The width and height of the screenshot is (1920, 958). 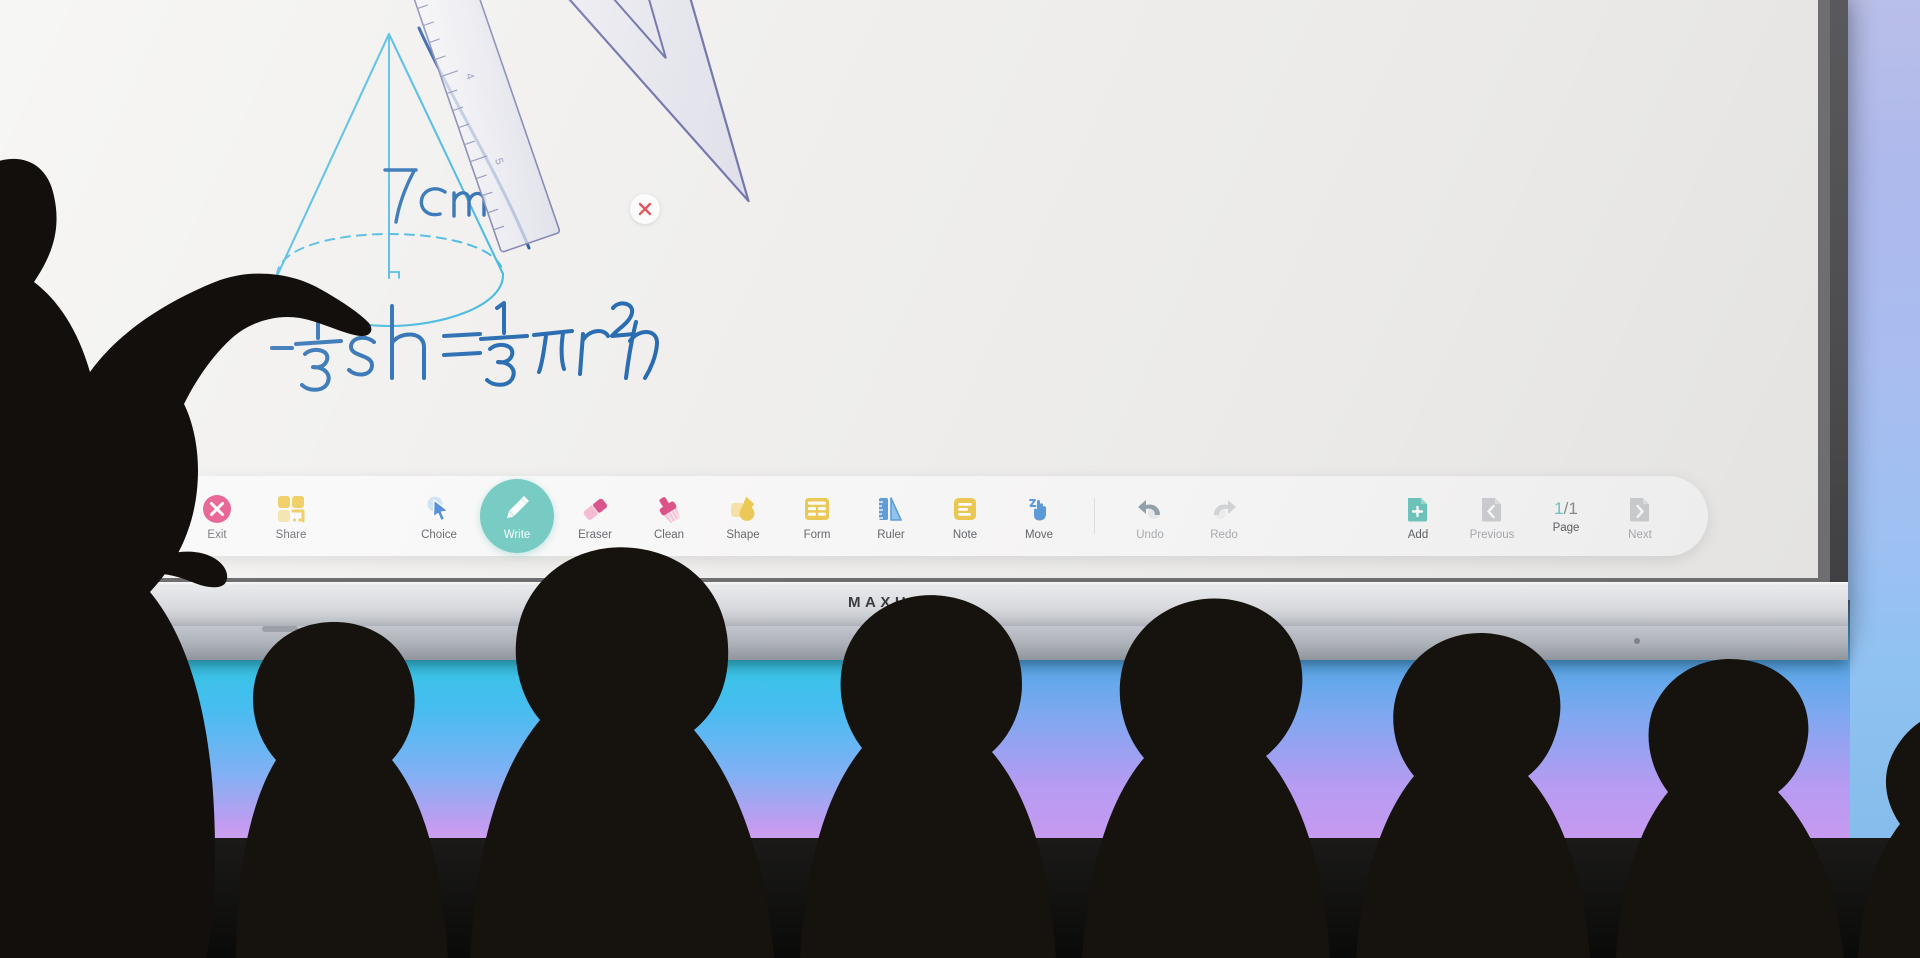 I want to click on eraser-icon, so click(x=595, y=509).